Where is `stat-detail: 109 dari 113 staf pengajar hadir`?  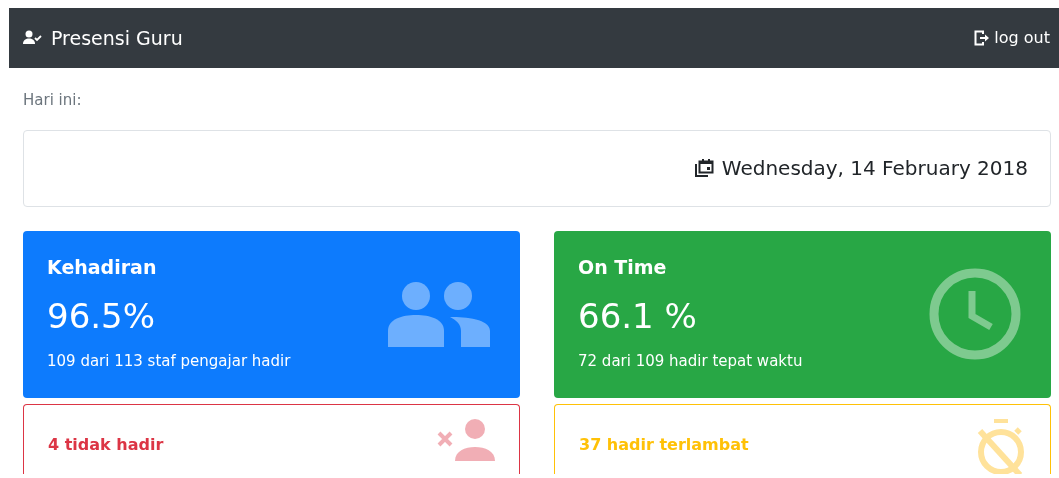
stat-detail: 109 dari 113 staf pengajar hadir is located at coordinates (169, 361).